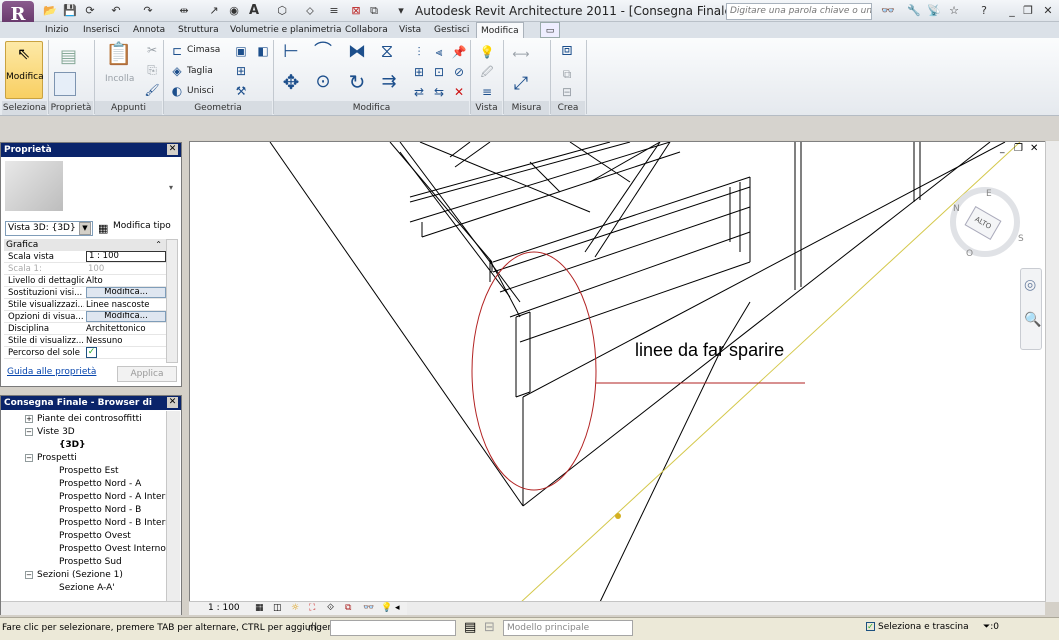 The height and width of the screenshot is (640, 1059). I want to click on property-row: Percorso del sole ✓, so click(85, 353).